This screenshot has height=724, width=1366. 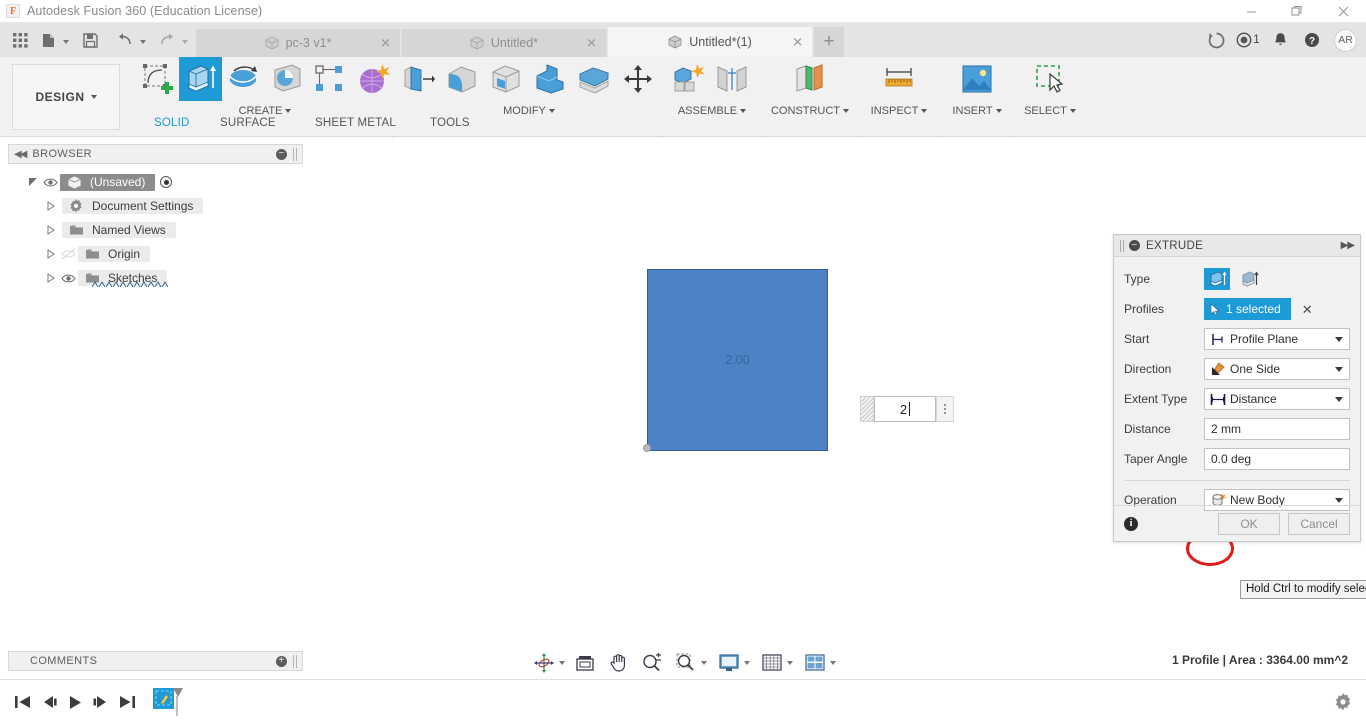 What do you see at coordinates (829, 42) in the screenshot?
I see `new-tab-button: +` at bounding box center [829, 42].